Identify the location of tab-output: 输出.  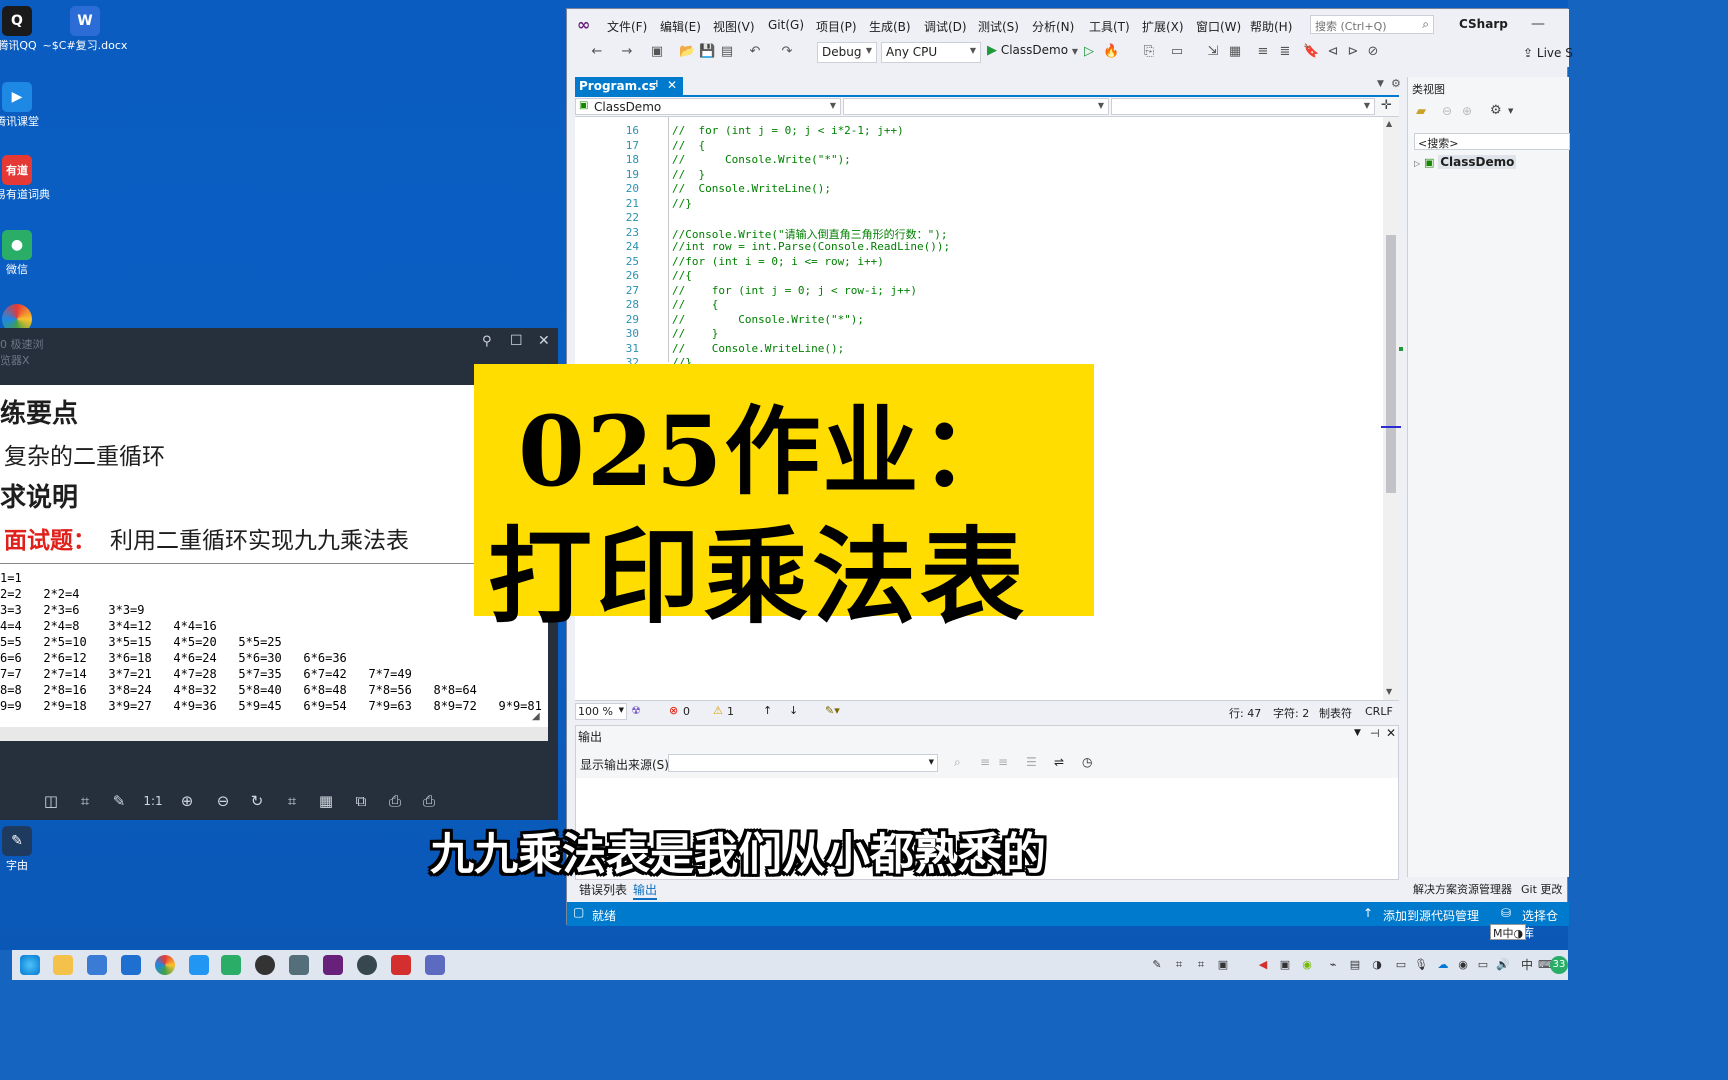
(645, 890).